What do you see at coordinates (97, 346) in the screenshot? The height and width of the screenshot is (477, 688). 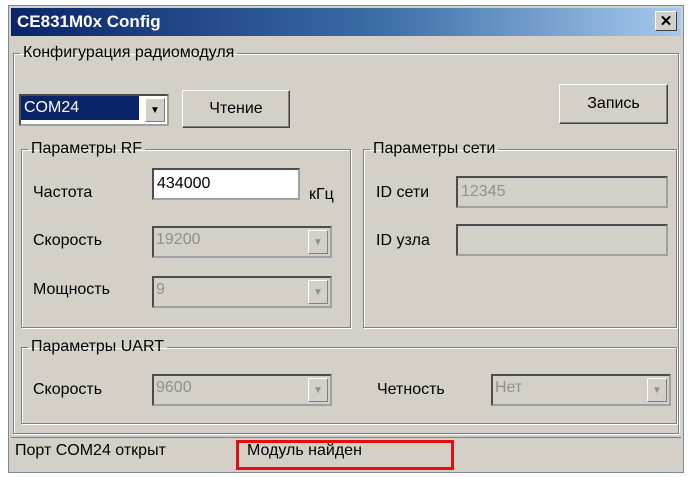 I see `uart-params-legend: Параметры UART` at bounding box center [97, 346].